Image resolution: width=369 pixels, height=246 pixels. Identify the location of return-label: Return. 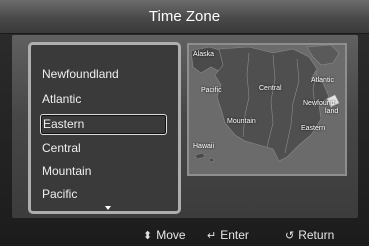
(316, 235).